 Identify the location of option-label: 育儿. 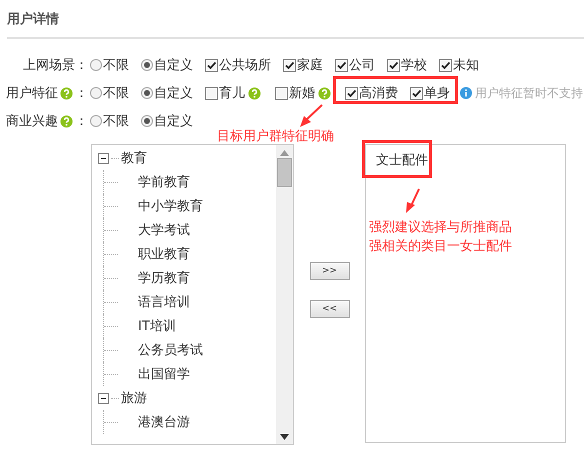
(232, 93).